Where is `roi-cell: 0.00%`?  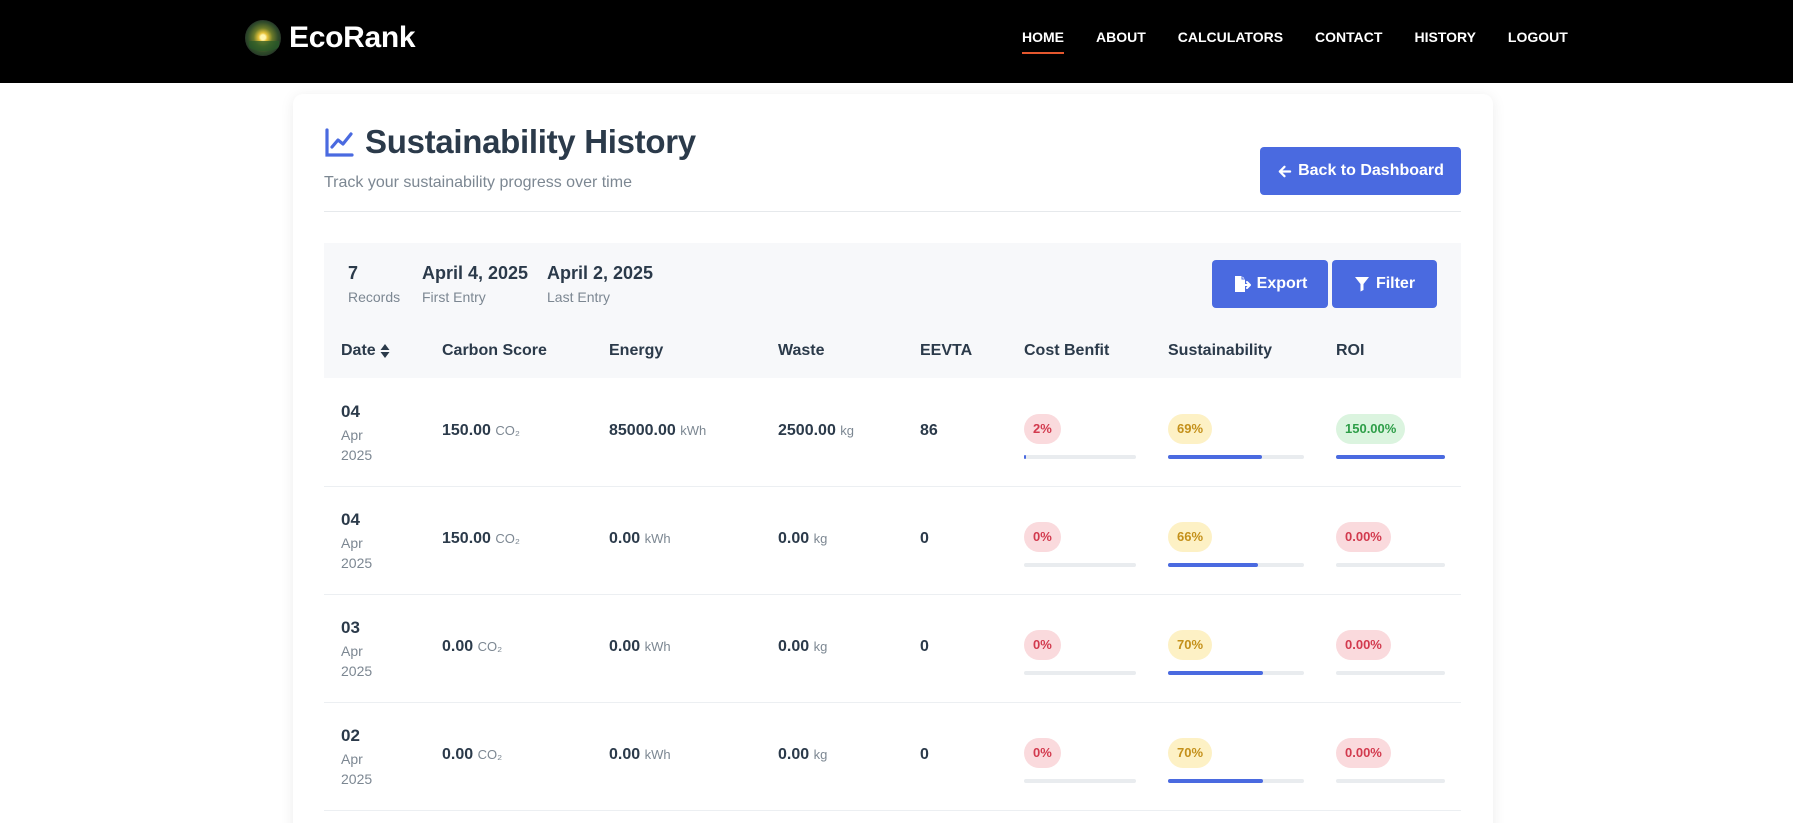 roi-cell: 0.00% is located at coordinates (1390, 544).